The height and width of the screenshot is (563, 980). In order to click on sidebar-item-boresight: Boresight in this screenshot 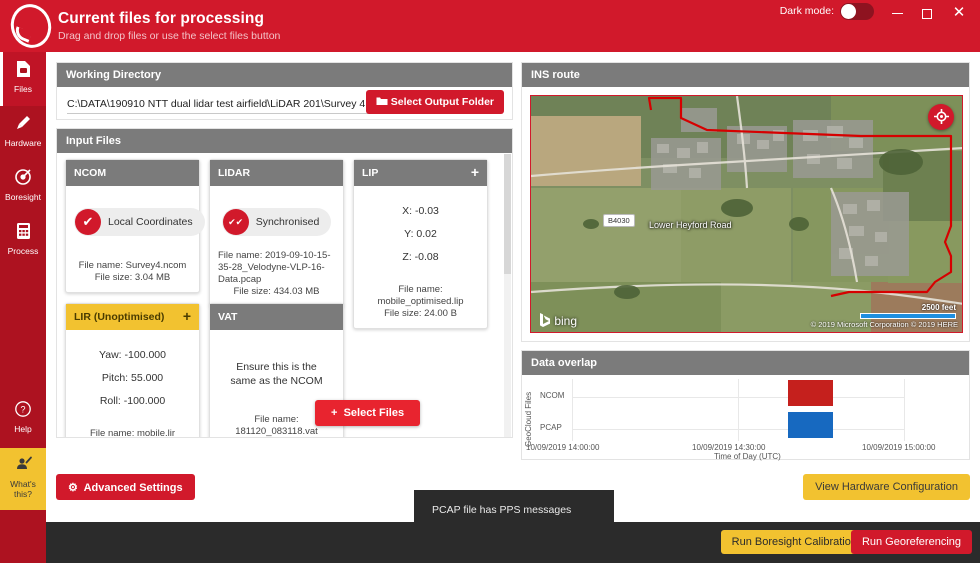, I will do `click(23, 187)`.